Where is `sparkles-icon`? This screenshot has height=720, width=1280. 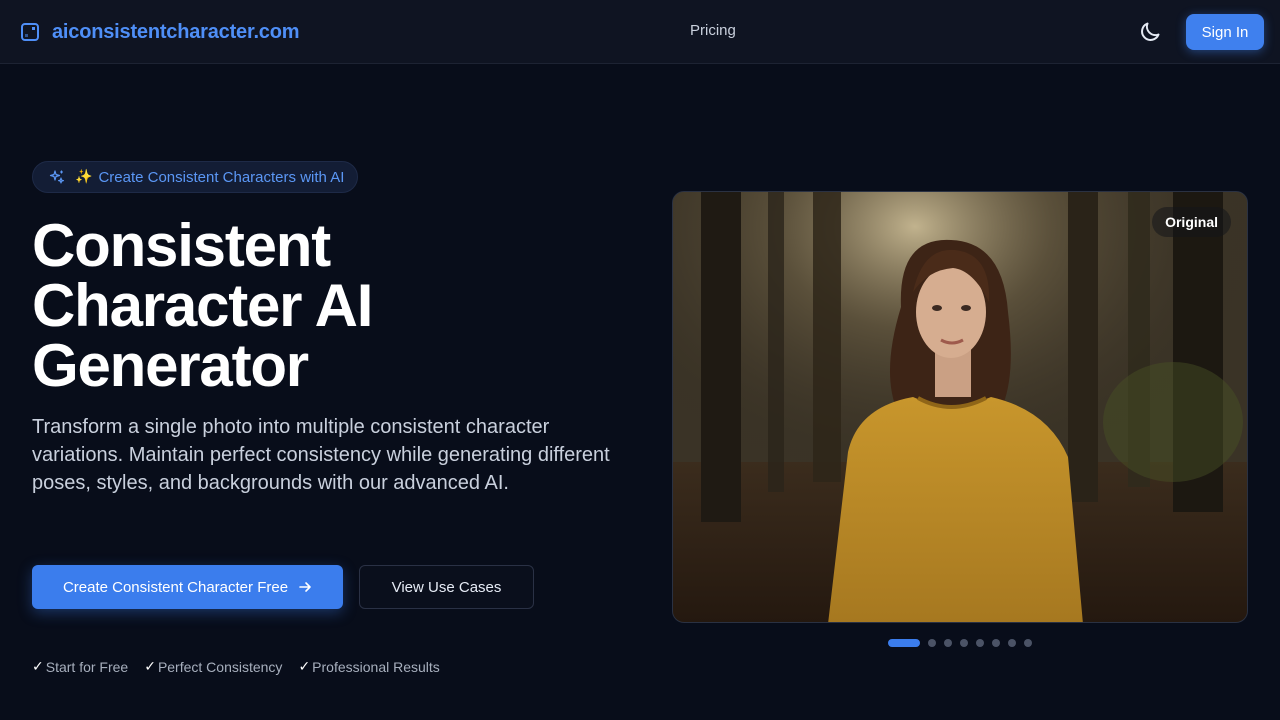 sparkles-icon is located at coordinates (57, 177).